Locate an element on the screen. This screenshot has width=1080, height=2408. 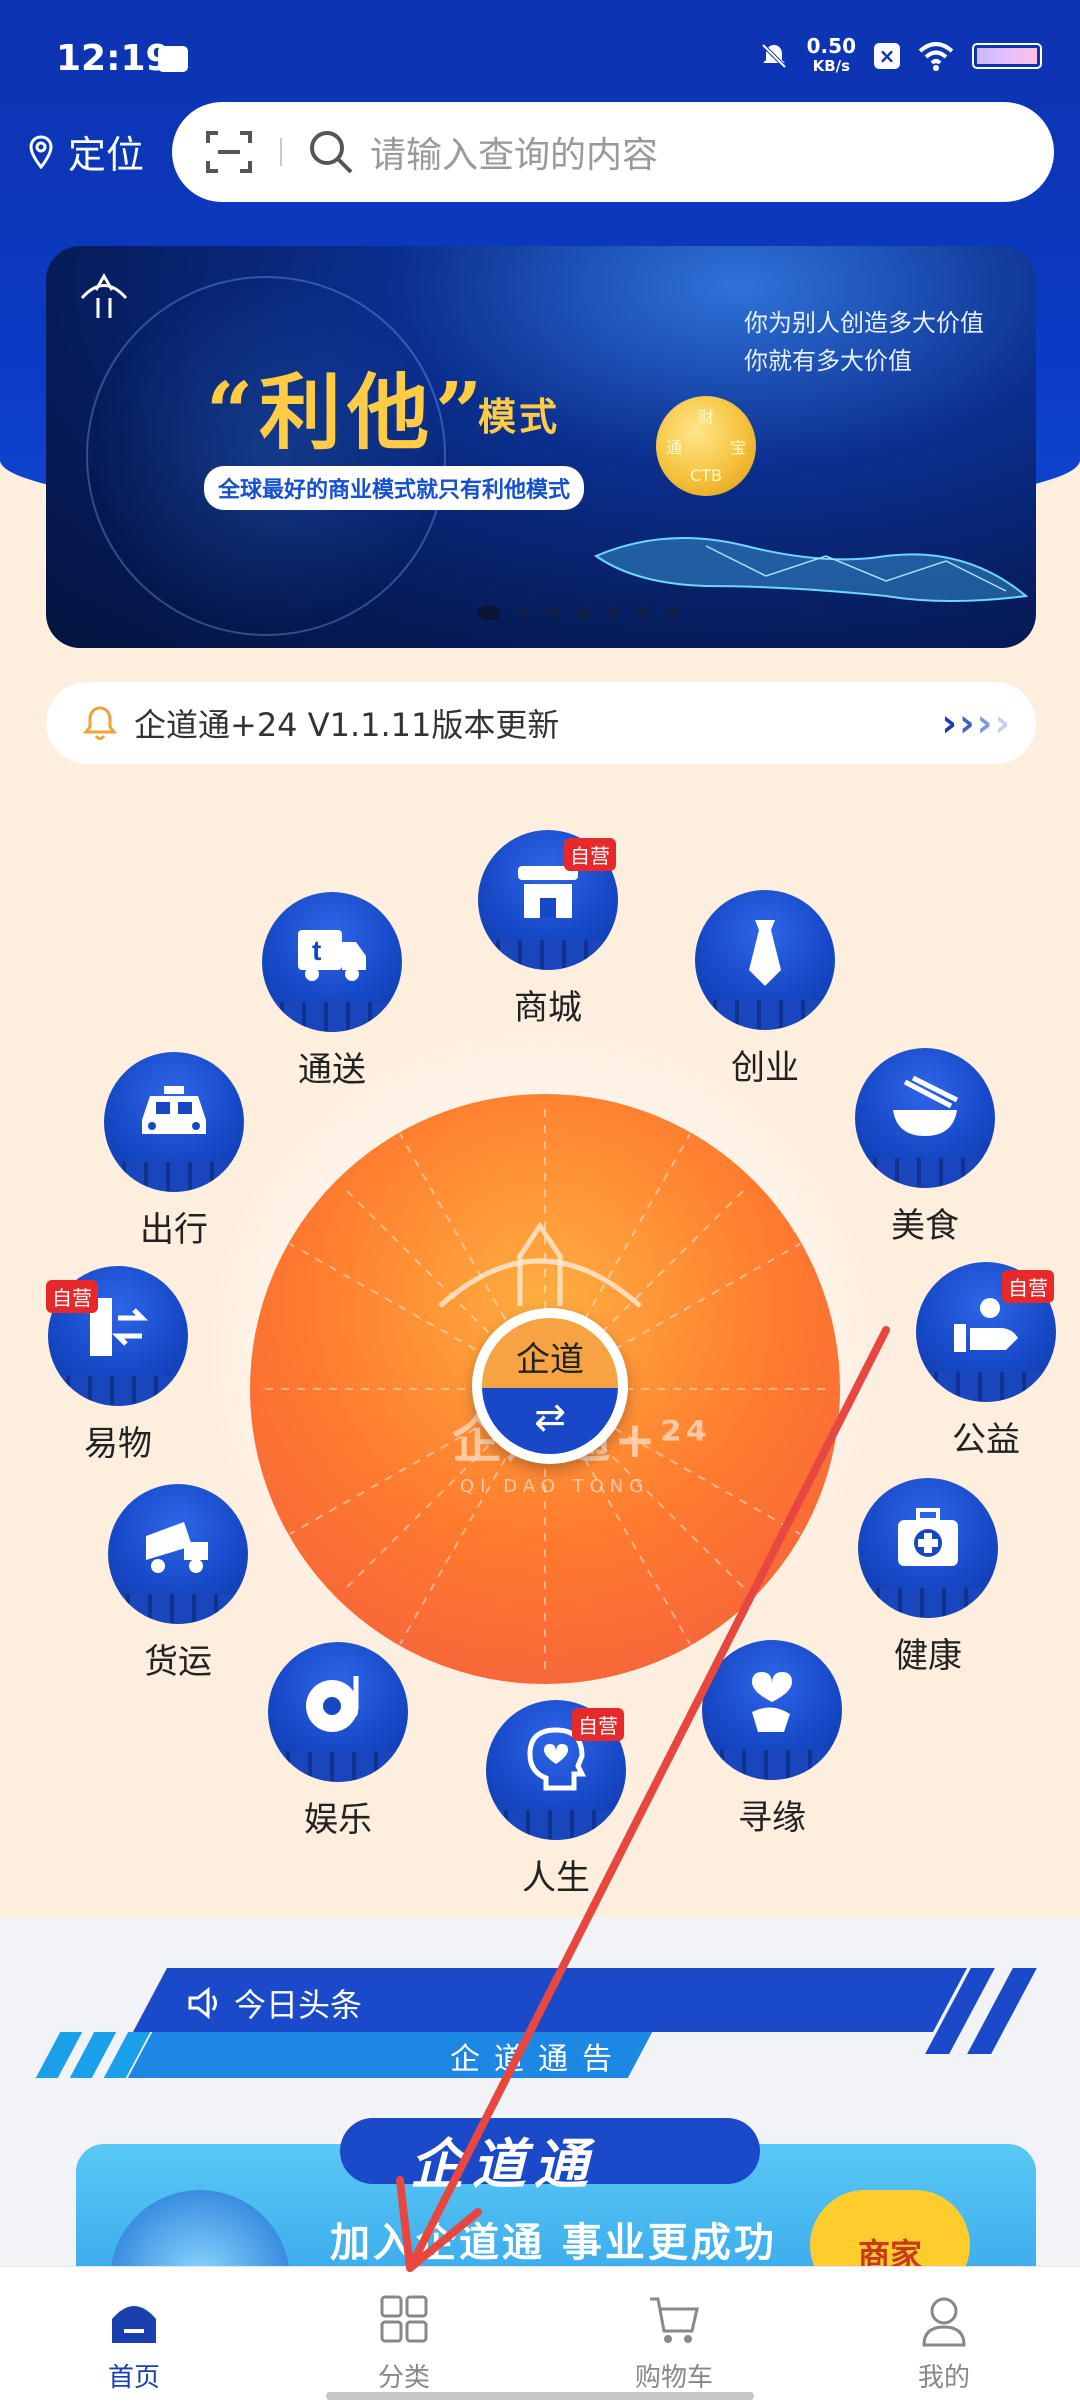
wheel-item-charity: 自营 公益 is located at coordinates (986, 1361).